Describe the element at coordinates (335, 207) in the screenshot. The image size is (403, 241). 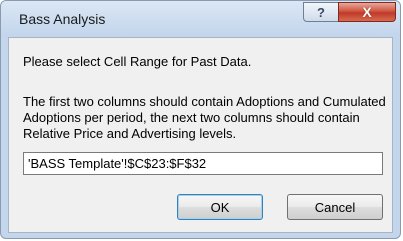
I see `cancel-button: Cancel` at that location.